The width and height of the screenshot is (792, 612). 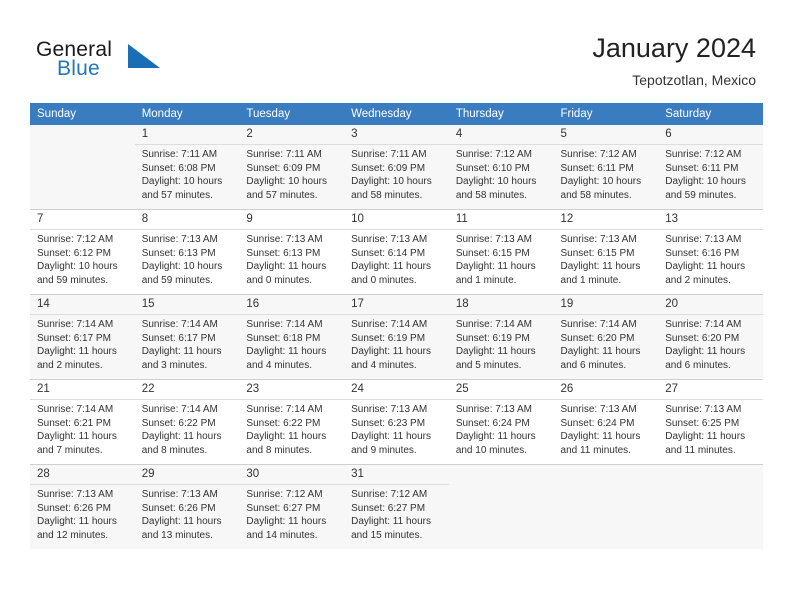 I want to click on day-sun-info, so click(x=501, y=485).